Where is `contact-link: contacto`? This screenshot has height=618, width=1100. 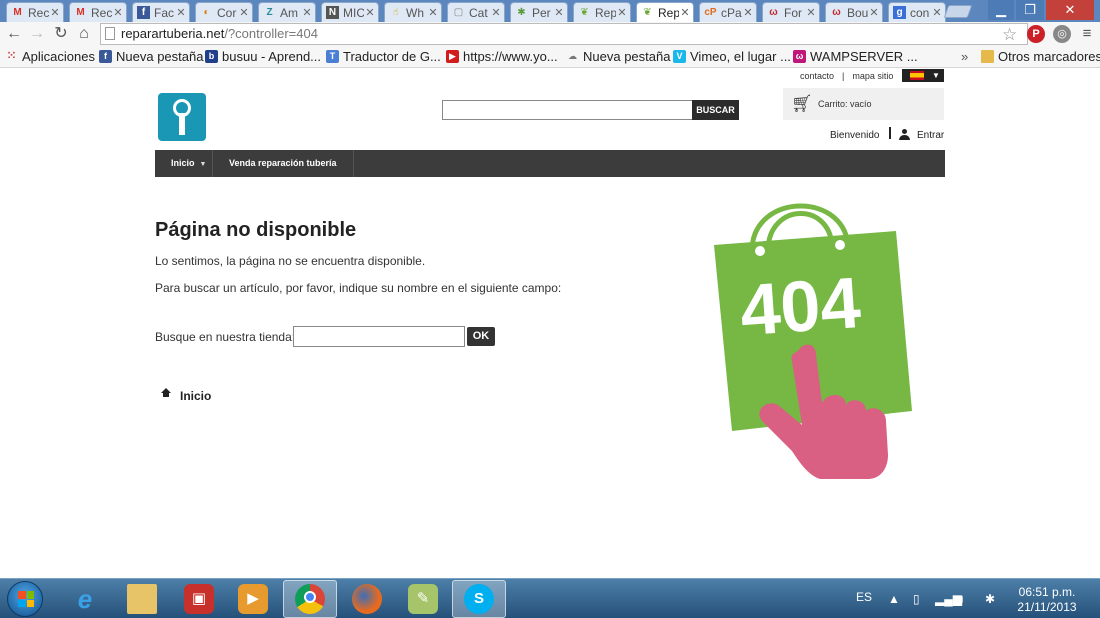
contact-link: contacto is located at coordinates (817, 76).